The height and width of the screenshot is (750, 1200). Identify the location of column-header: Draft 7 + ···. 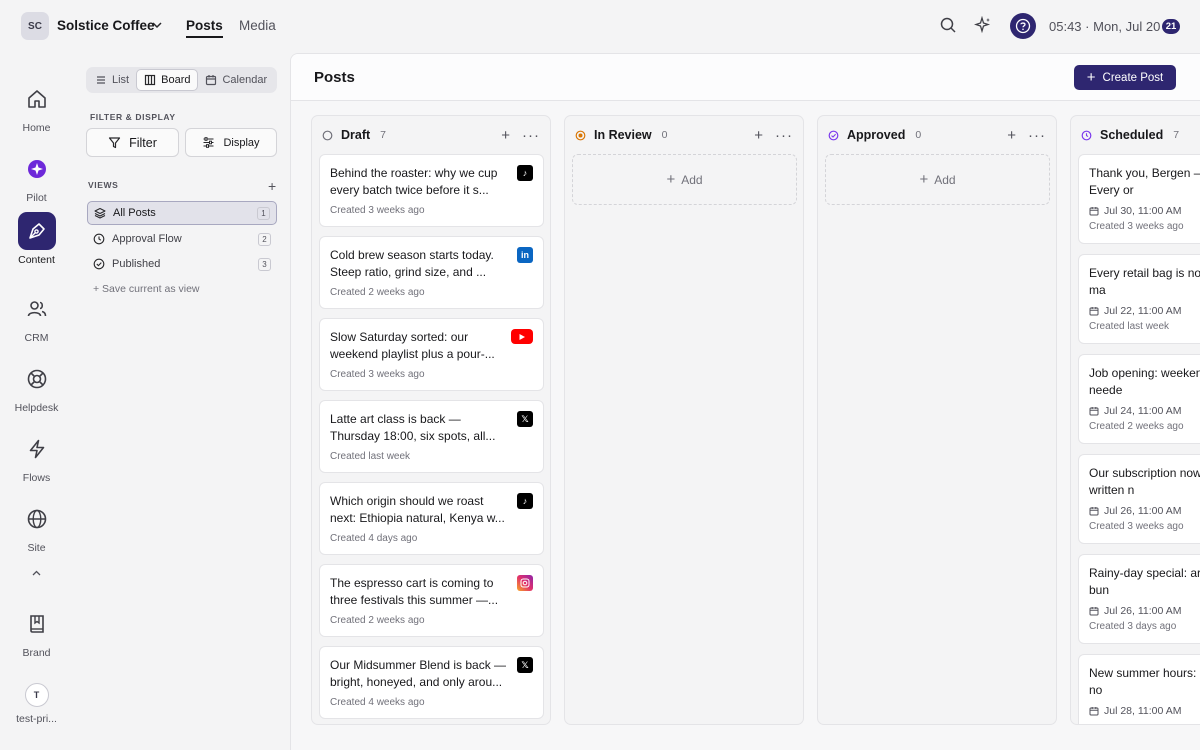
(431, 135).